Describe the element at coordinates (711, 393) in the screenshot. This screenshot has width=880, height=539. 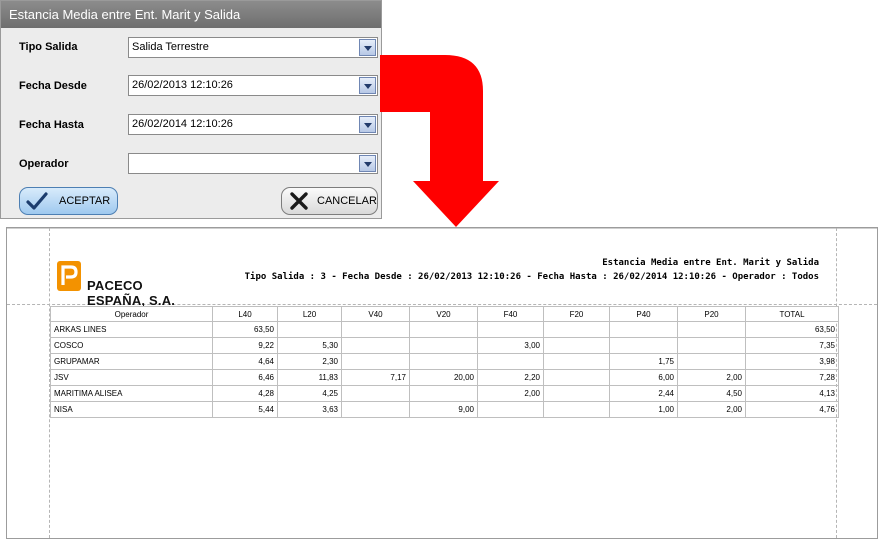
I see `value-cell: 4,50` at that location.